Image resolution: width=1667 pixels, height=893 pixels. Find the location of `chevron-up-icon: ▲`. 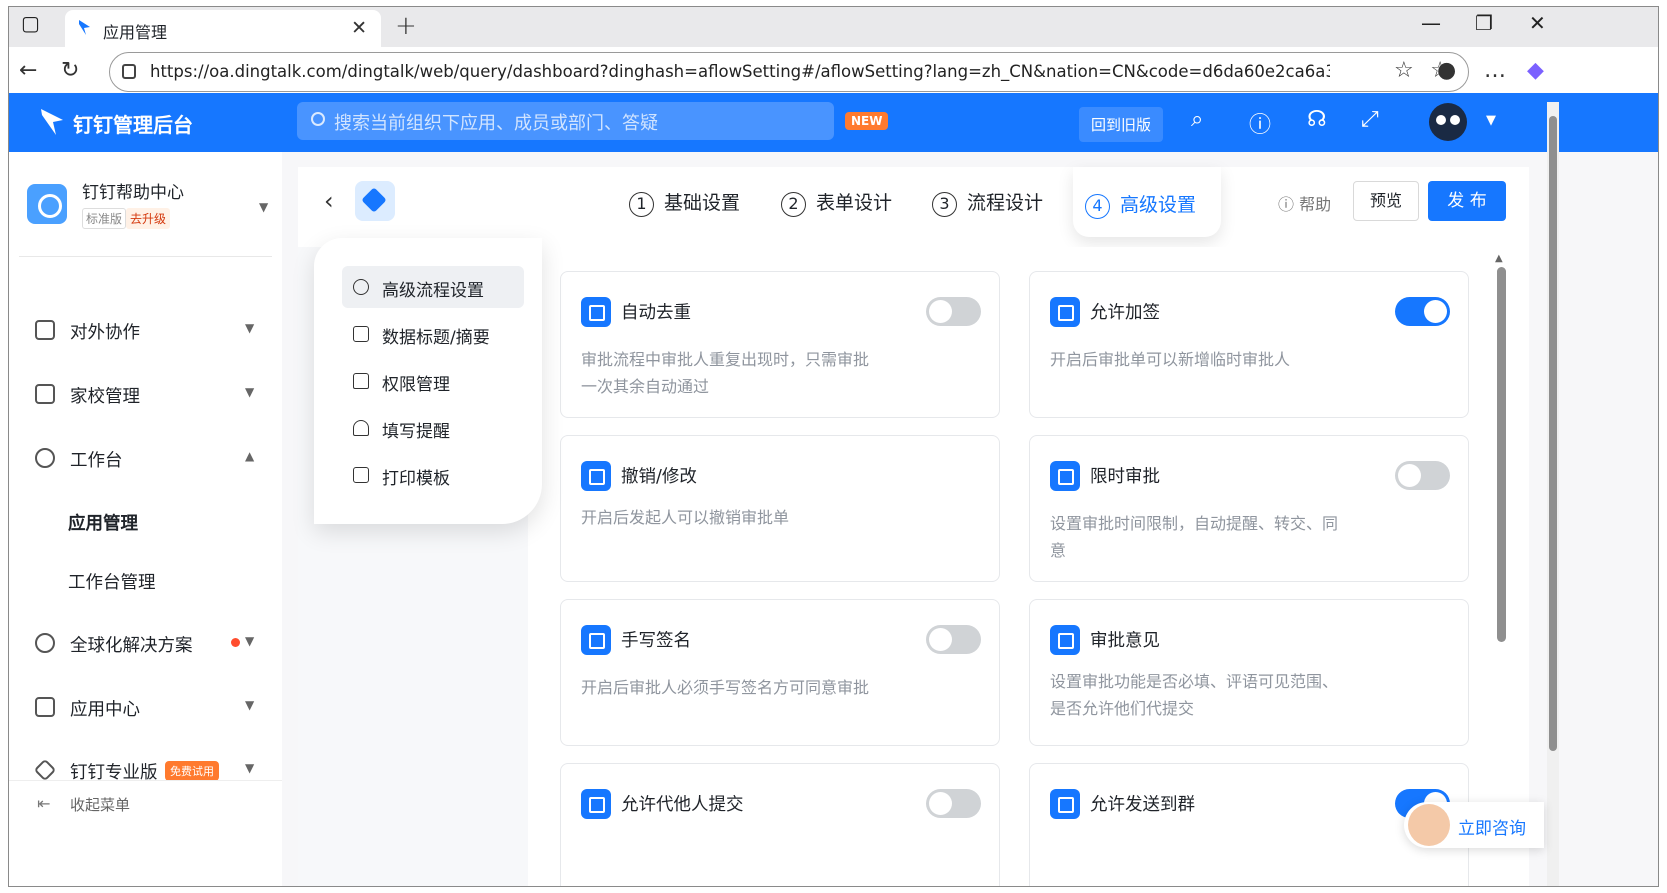

chevron-up-icon: ▲ is located at coordinates (250, 456).